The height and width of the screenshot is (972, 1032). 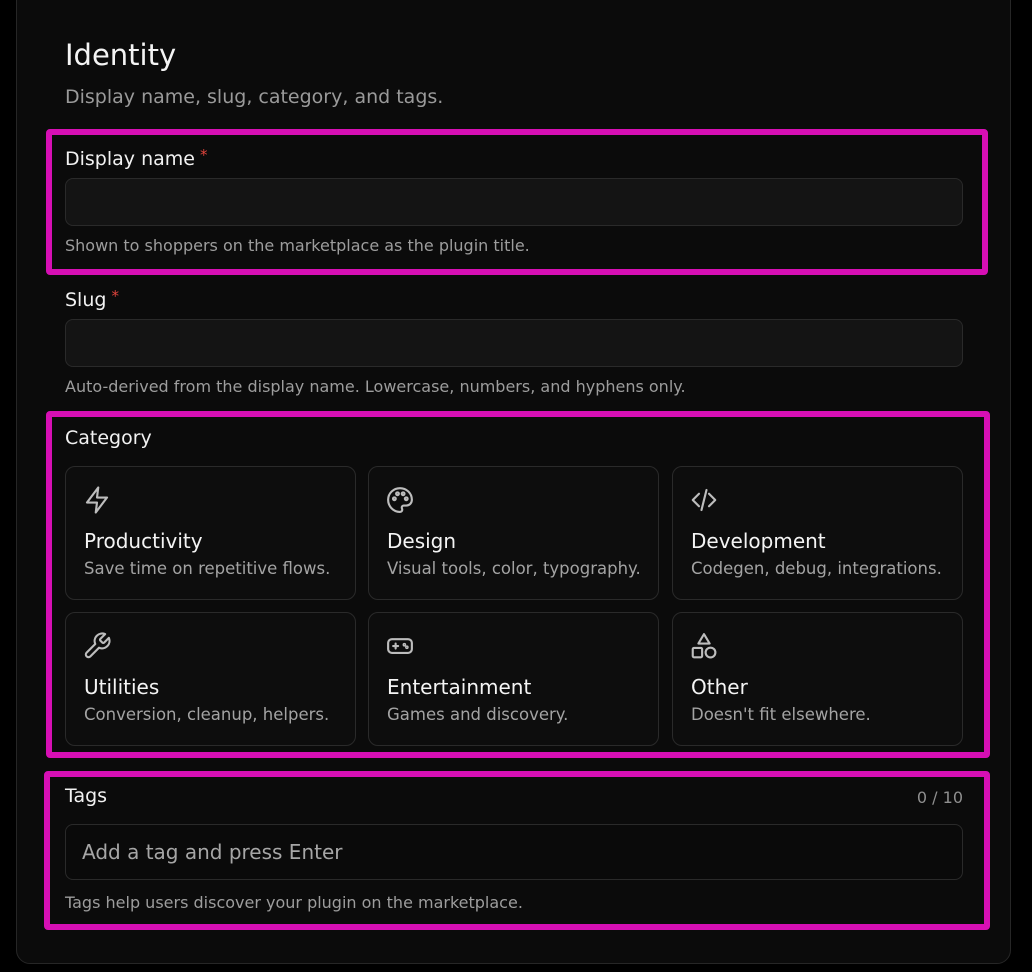 I want to click on palette-icon, so click(x=400, y=500).